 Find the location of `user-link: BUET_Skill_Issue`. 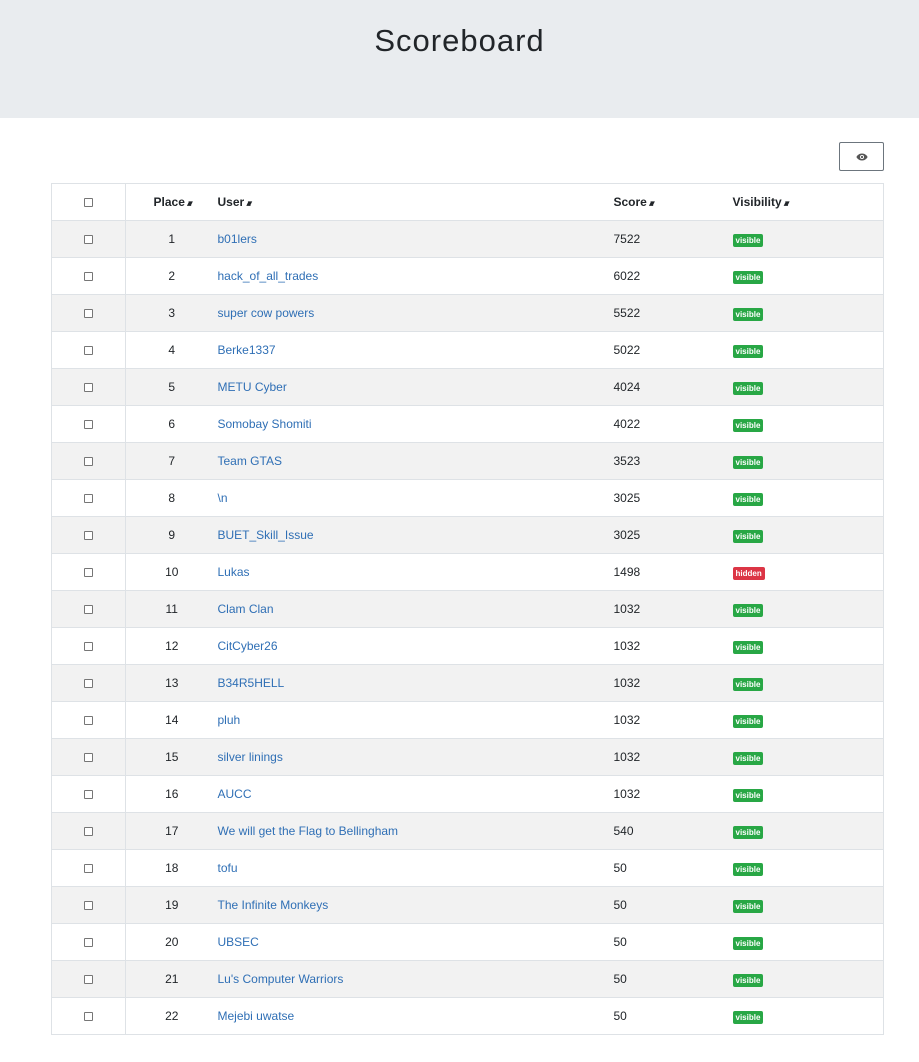

user-link: BUET_Skill_Issue is located at coordinates (266, 535).